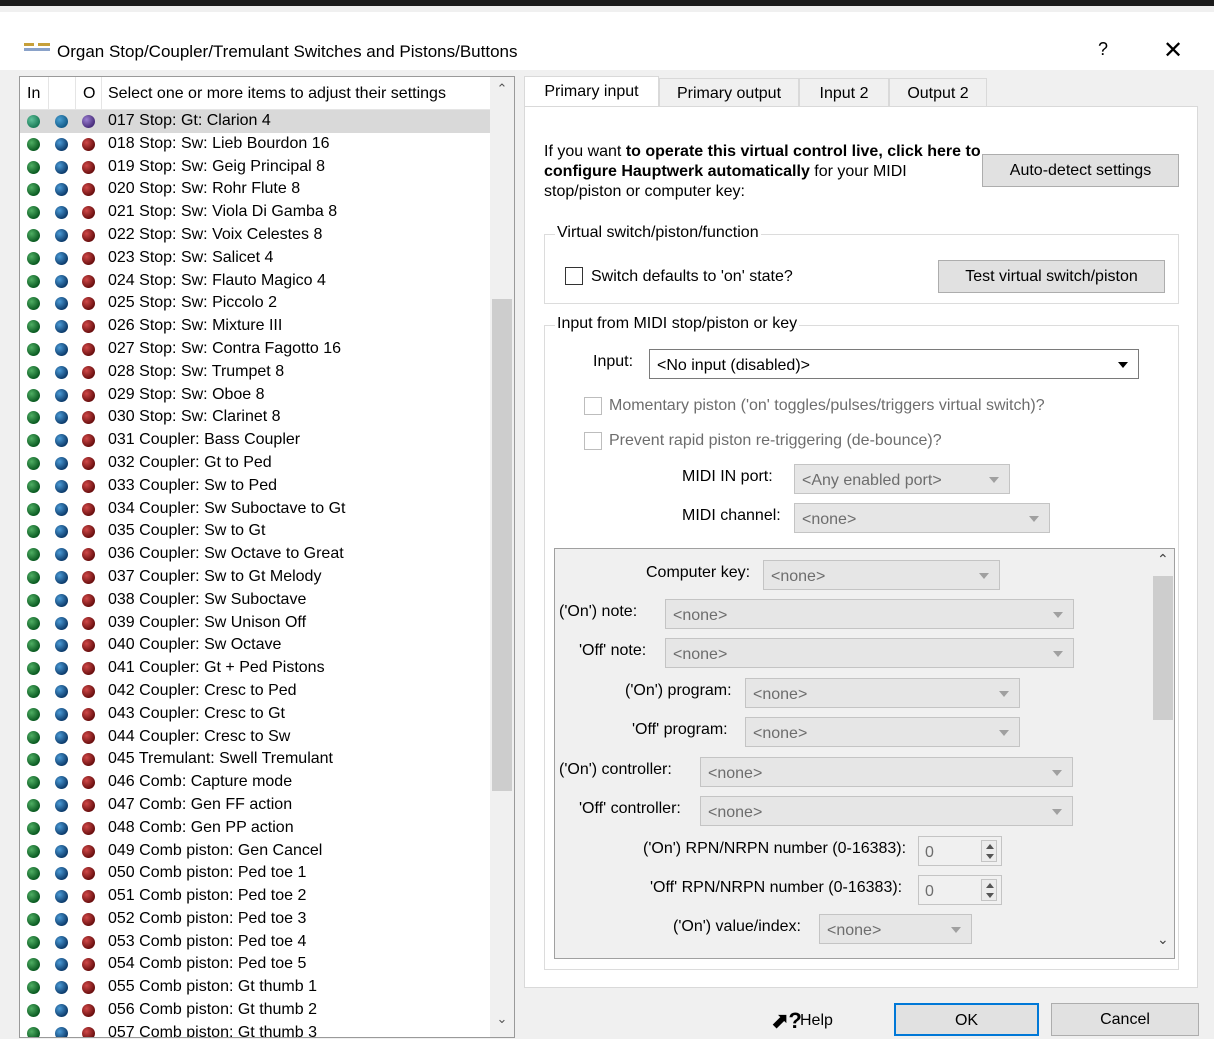 The height and width of the screenshot is (1039, 1214). I want to click on list-item: 057 Comb piston: Gt thumb 3, so click(255, 1029).